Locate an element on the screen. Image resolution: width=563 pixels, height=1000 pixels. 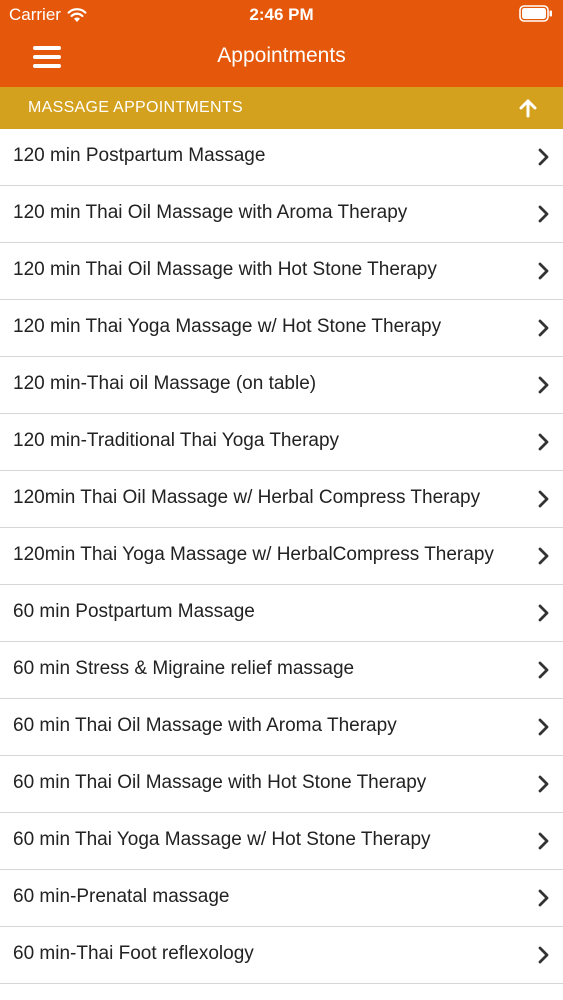
appointment-label: 120 min-Thai oil Massage (on table) is located at coordinates (165, 383).